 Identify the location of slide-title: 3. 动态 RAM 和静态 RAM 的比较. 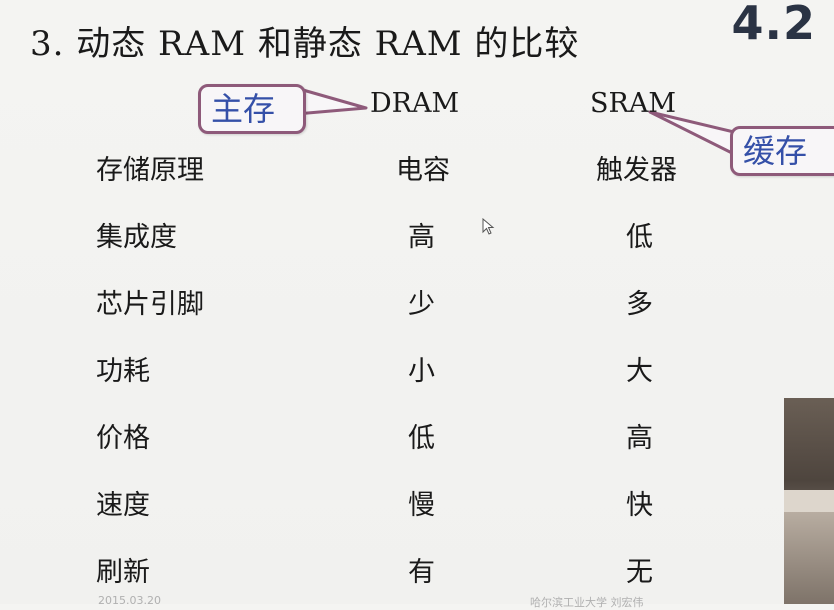
(305, 44).